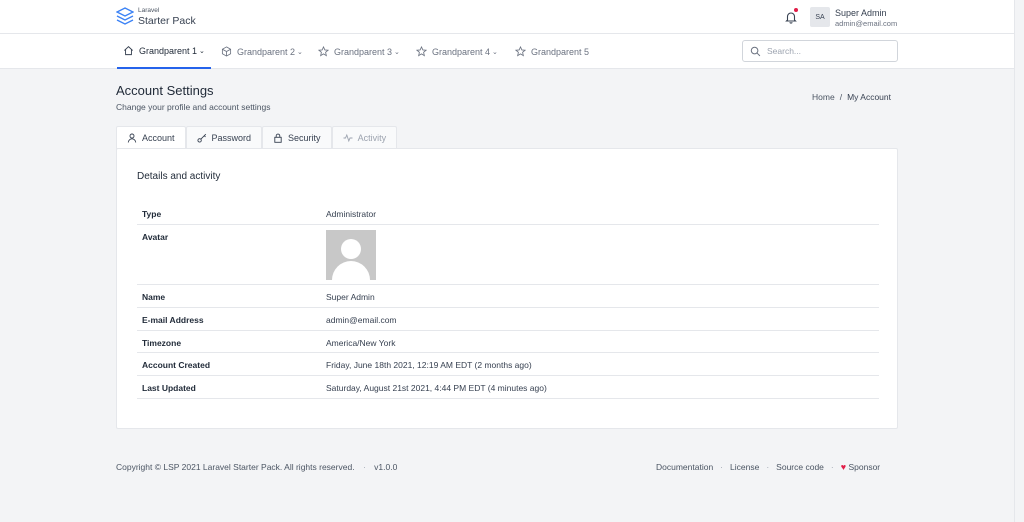 This screenshot has height=522, width=1024. Describe the element at coordinates (800, 467) in the screenshot. I see `footer-link-source-code: Source code` at that location.